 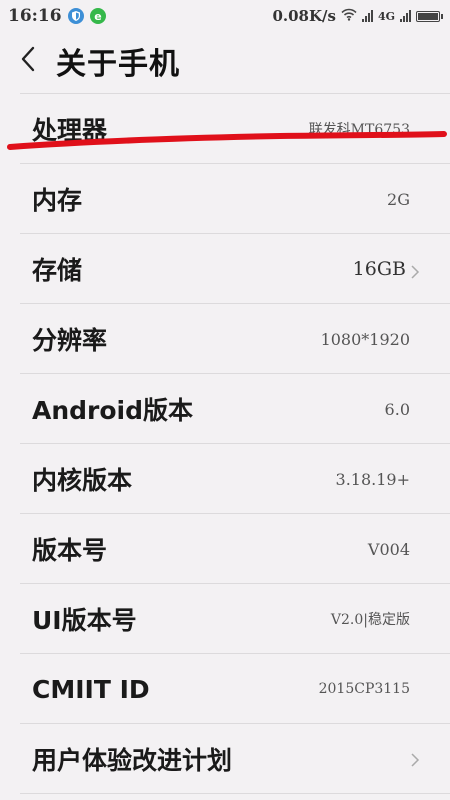 I want to click on row-label: 分辨率, so click(x=70, y=340).